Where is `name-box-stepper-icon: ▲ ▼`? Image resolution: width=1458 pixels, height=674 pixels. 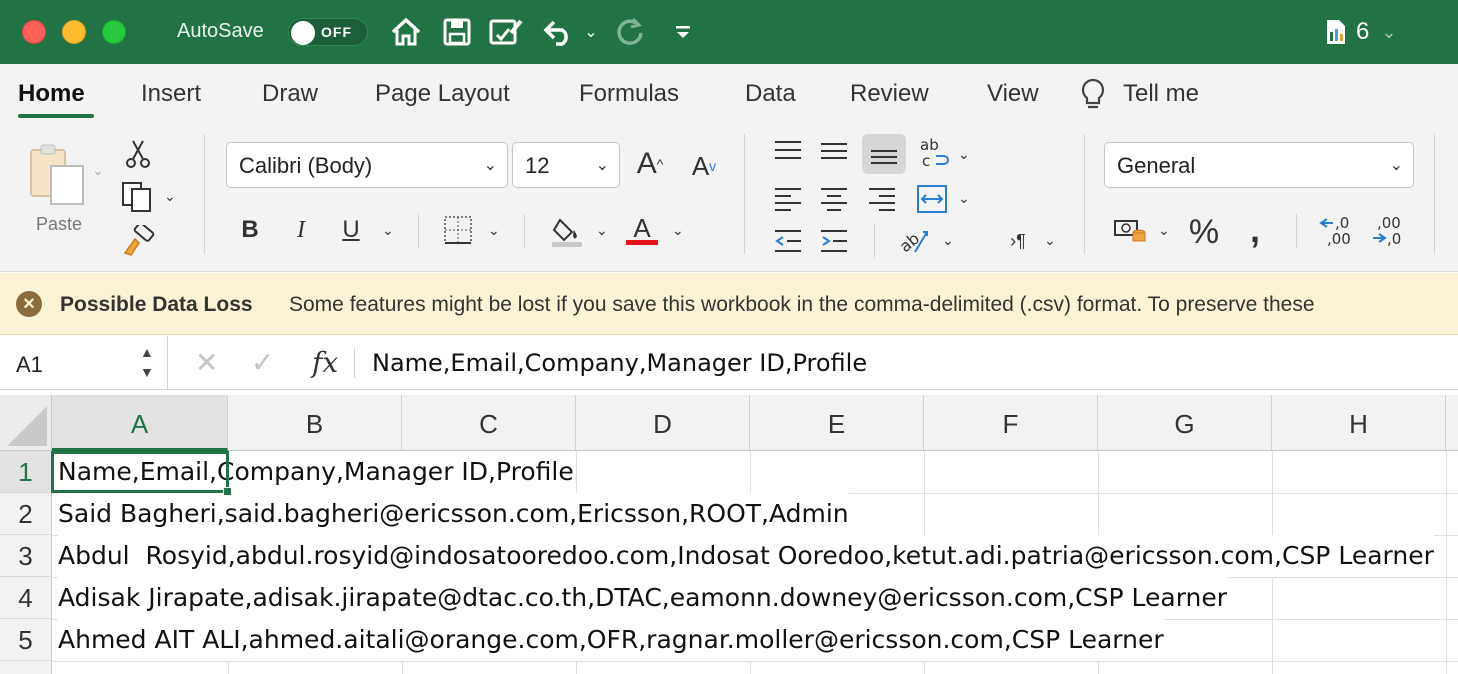
name-box-stepper-icon: ▲ ▼ is located at coordinates (147, 362).